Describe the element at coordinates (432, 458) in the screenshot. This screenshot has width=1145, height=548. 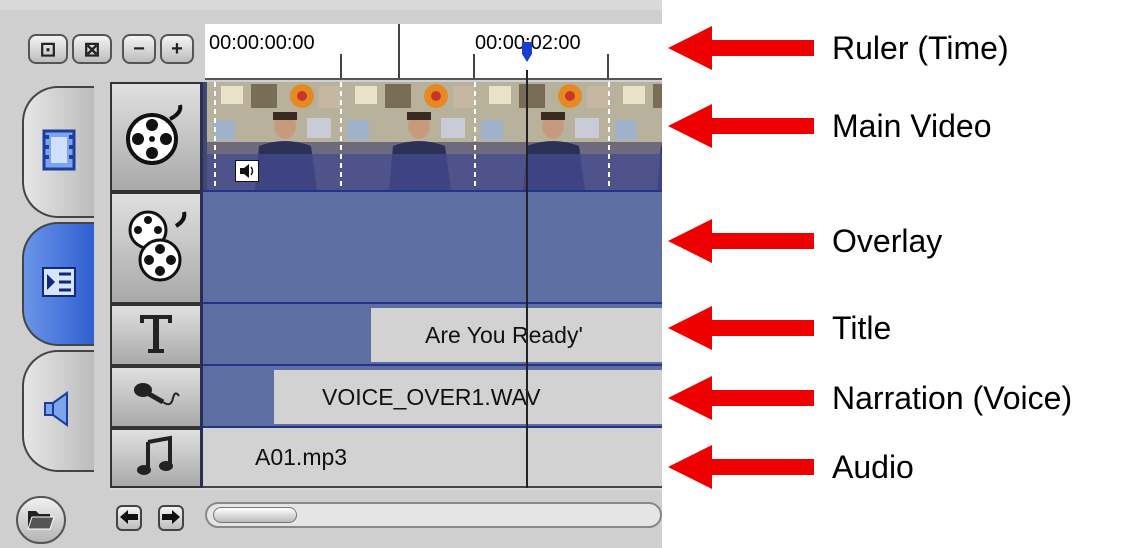
I see `audio-track: A01.mp3` at that location.